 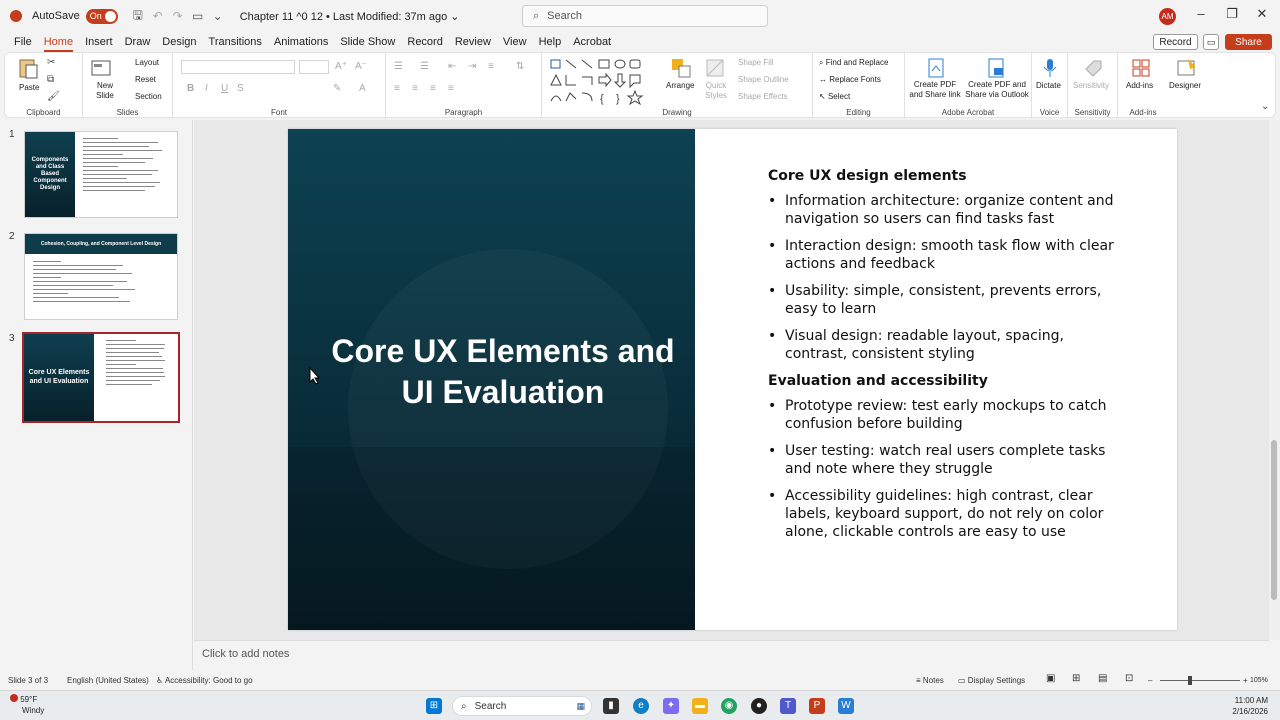 I want to click on font-color-icon: A, so click(x=362, y=88).